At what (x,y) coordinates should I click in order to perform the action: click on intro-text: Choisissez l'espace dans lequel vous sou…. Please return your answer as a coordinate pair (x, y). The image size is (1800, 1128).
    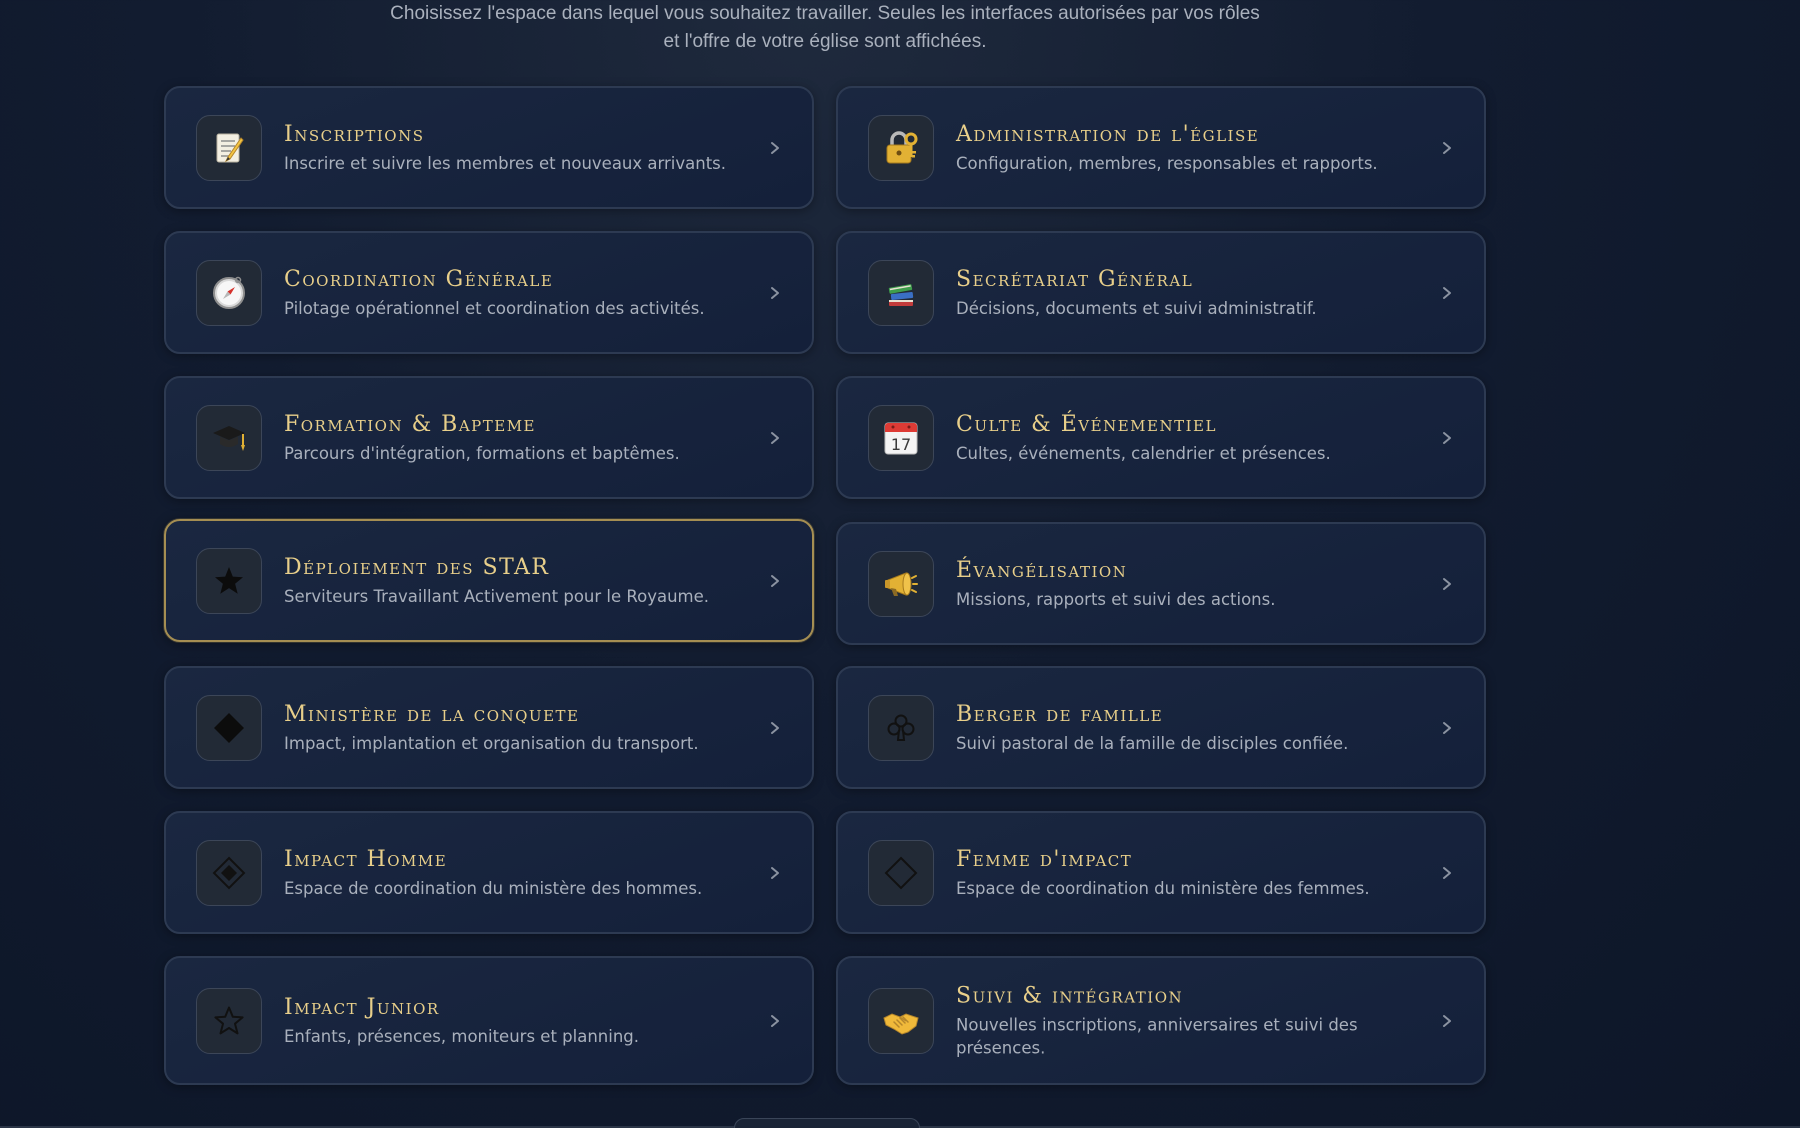
    Looking at the image, I should click on (825, 27).